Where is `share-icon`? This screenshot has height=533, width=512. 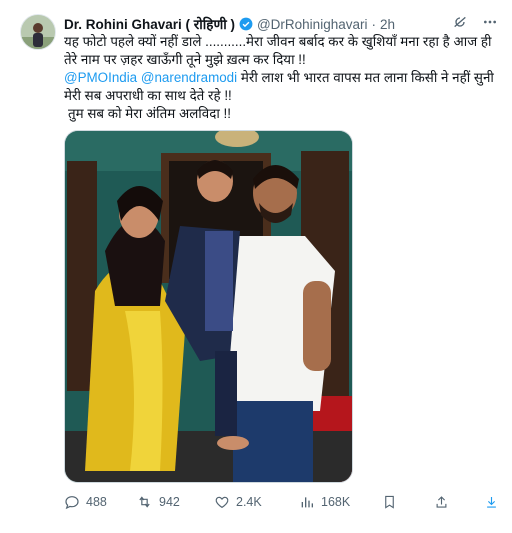 share-icon is located at coordinates (441, 503).